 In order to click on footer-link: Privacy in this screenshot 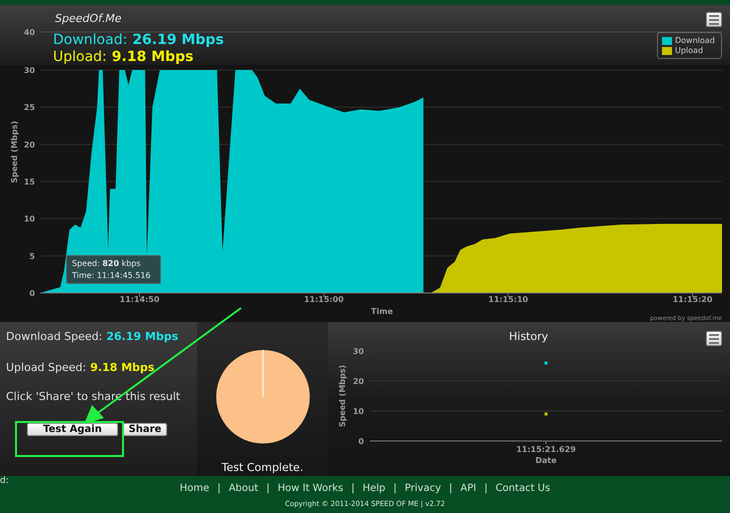, I will do `click(422, 489)`.